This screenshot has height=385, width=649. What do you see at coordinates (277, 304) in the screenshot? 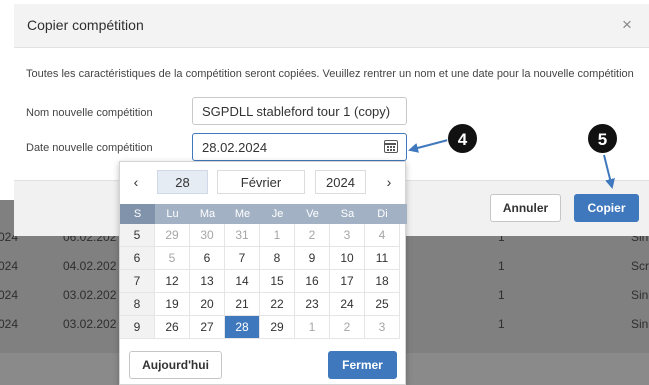
I see `calendar-day: 22` at bounding box center [277, 304].